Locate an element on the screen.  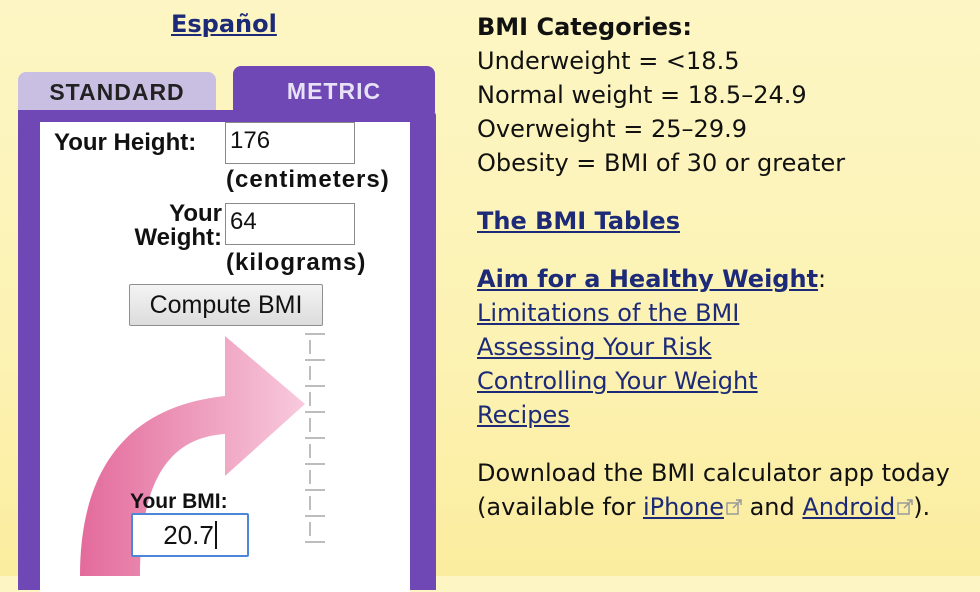
height-label: Your Height: is located at coordinates (125, 142).